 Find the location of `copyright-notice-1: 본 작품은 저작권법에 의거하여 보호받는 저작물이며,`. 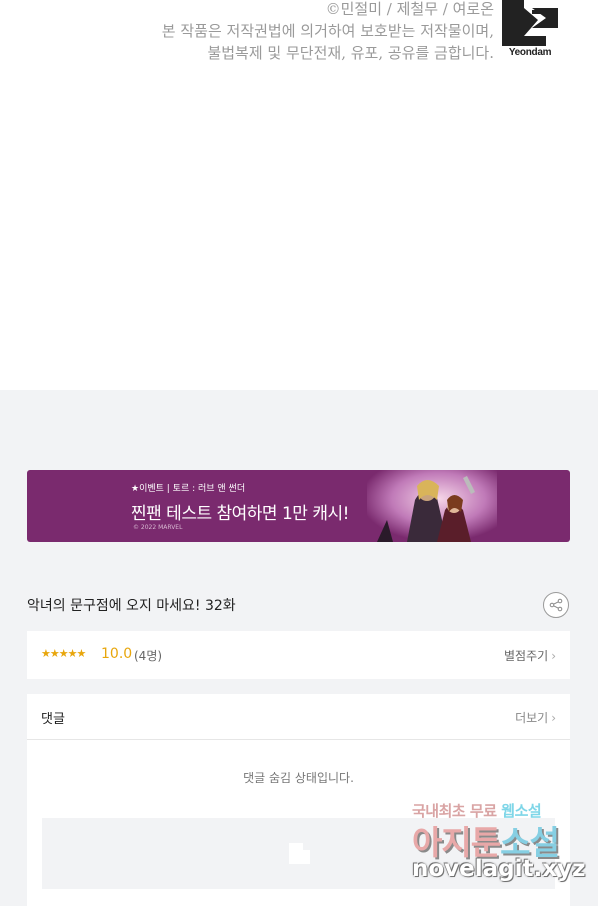

copyright-notice-1: 본 작품은 저작권법에 의거하여 보호받는 저작물이며, is located at coordinates (327, 31).